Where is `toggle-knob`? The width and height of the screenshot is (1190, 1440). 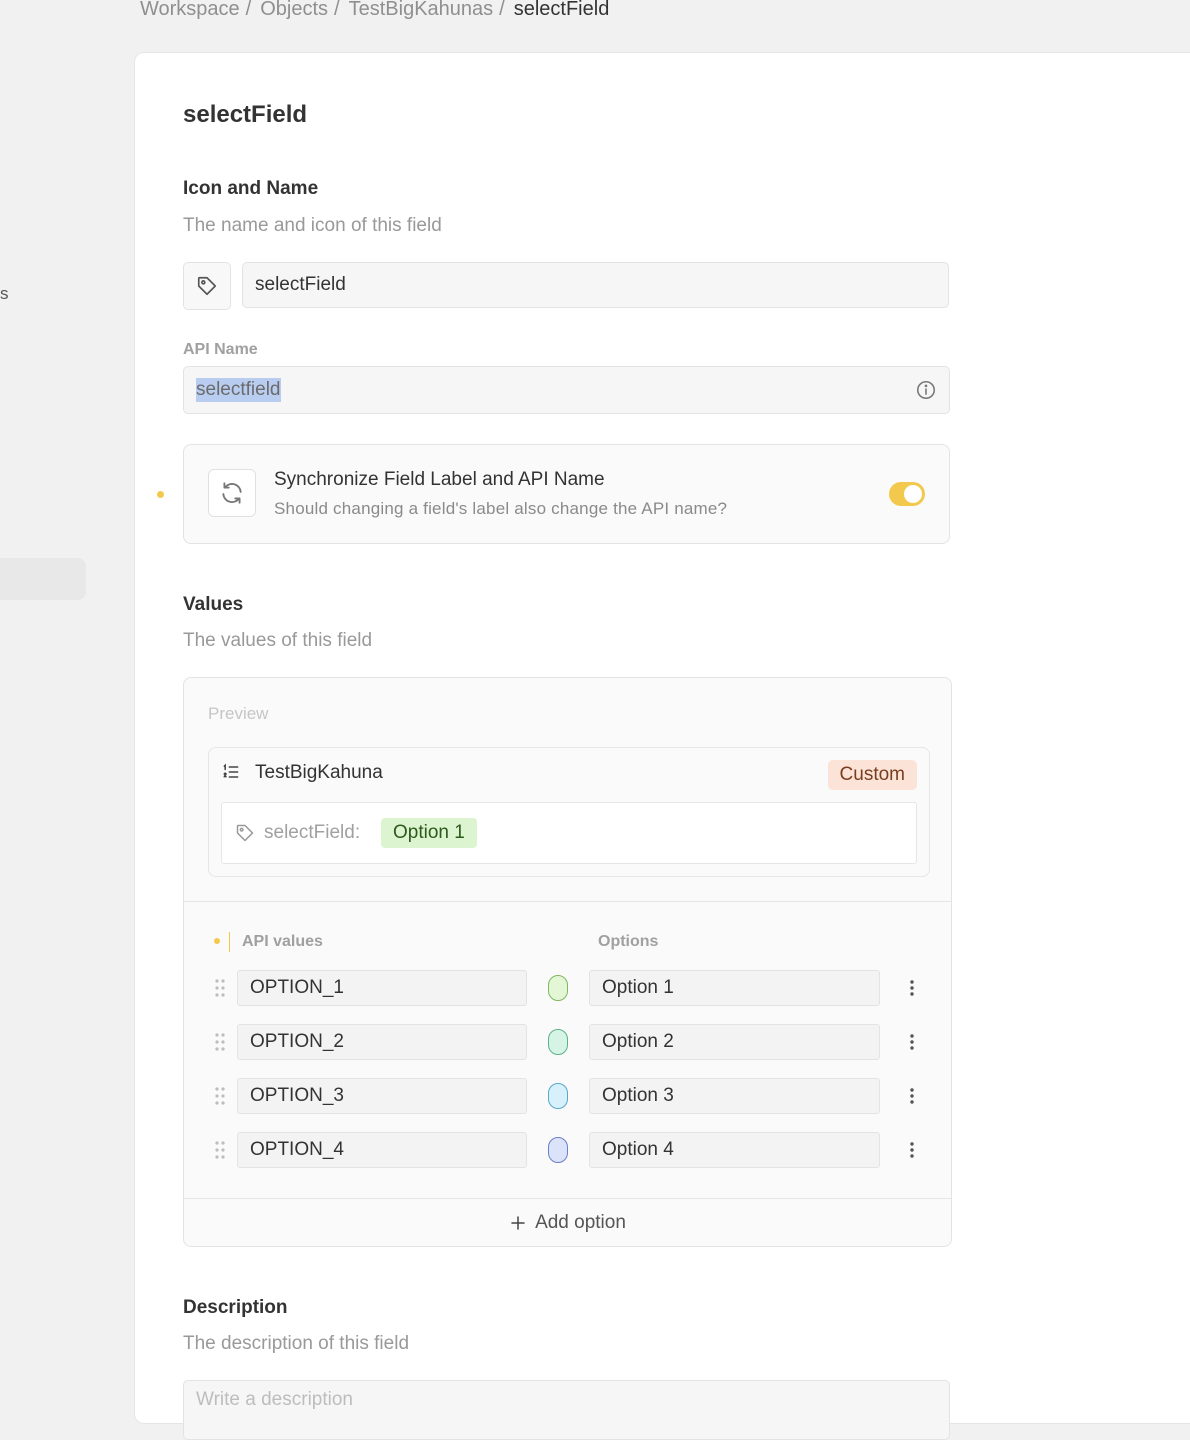 toggle-knob is located at coordinates (913, 494).